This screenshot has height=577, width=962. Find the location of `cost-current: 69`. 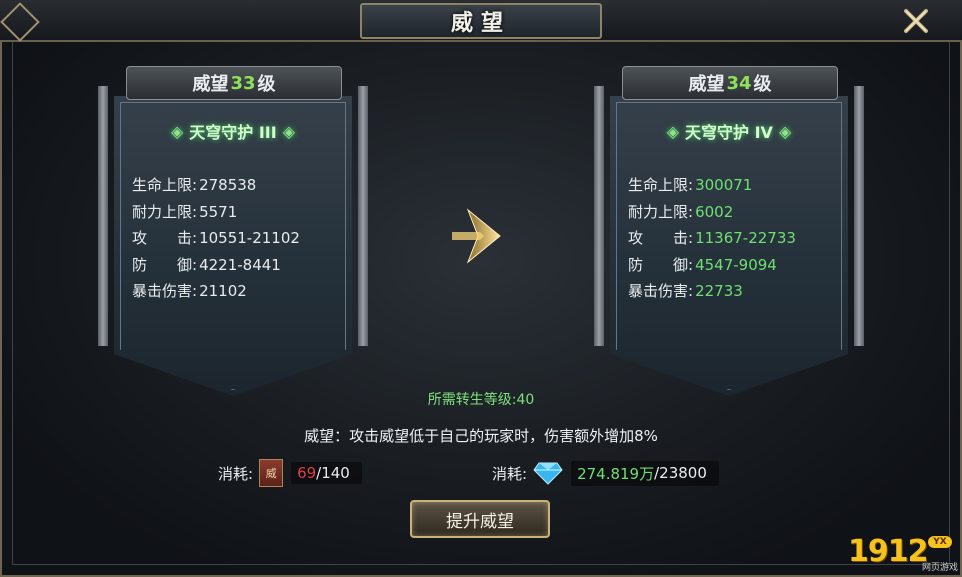

cost-current: 69 is located at coordinates (307, 473).